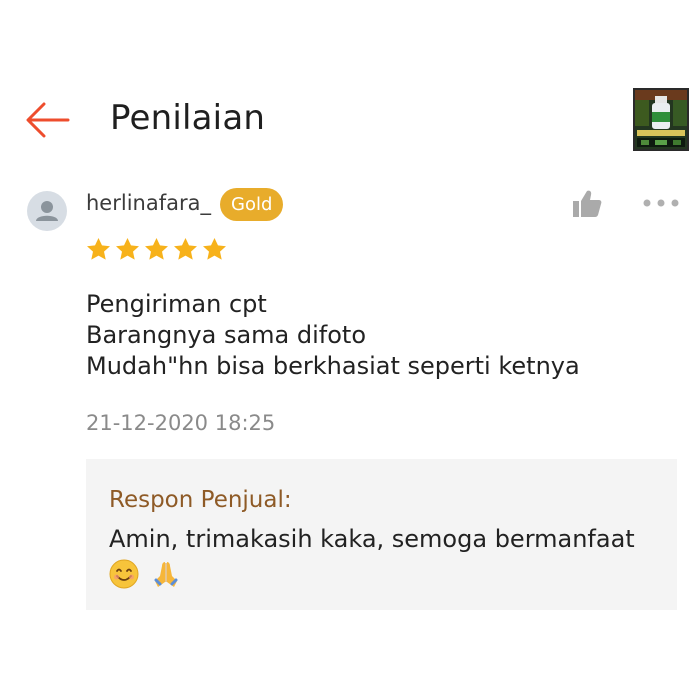  What do you see at coordinates (124, 574) in the screenshot?
I see `smiling-face-icon` at bounding box center [124, 574].